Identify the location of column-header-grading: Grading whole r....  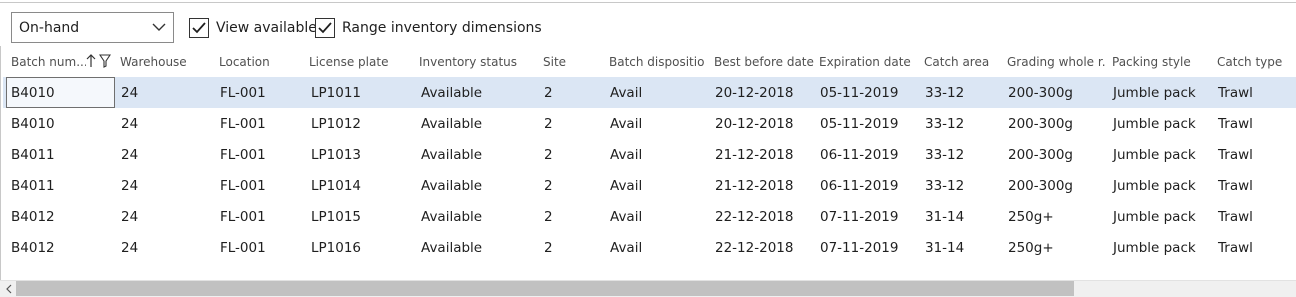
(1056, 62).